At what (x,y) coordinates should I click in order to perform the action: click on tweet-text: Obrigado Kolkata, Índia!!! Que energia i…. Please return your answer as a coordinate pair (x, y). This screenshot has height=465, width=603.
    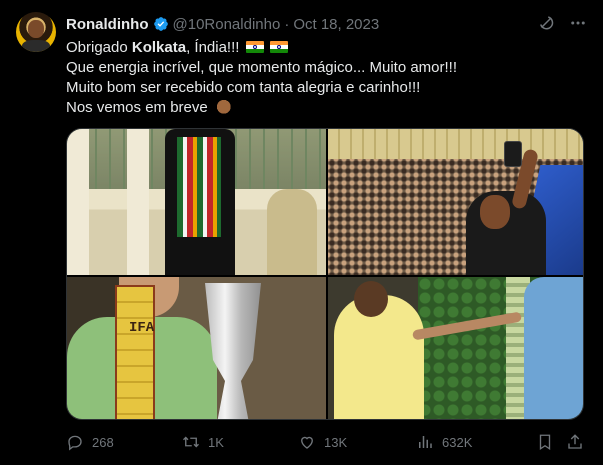
    Looking at the image, I should click on (326, 78).